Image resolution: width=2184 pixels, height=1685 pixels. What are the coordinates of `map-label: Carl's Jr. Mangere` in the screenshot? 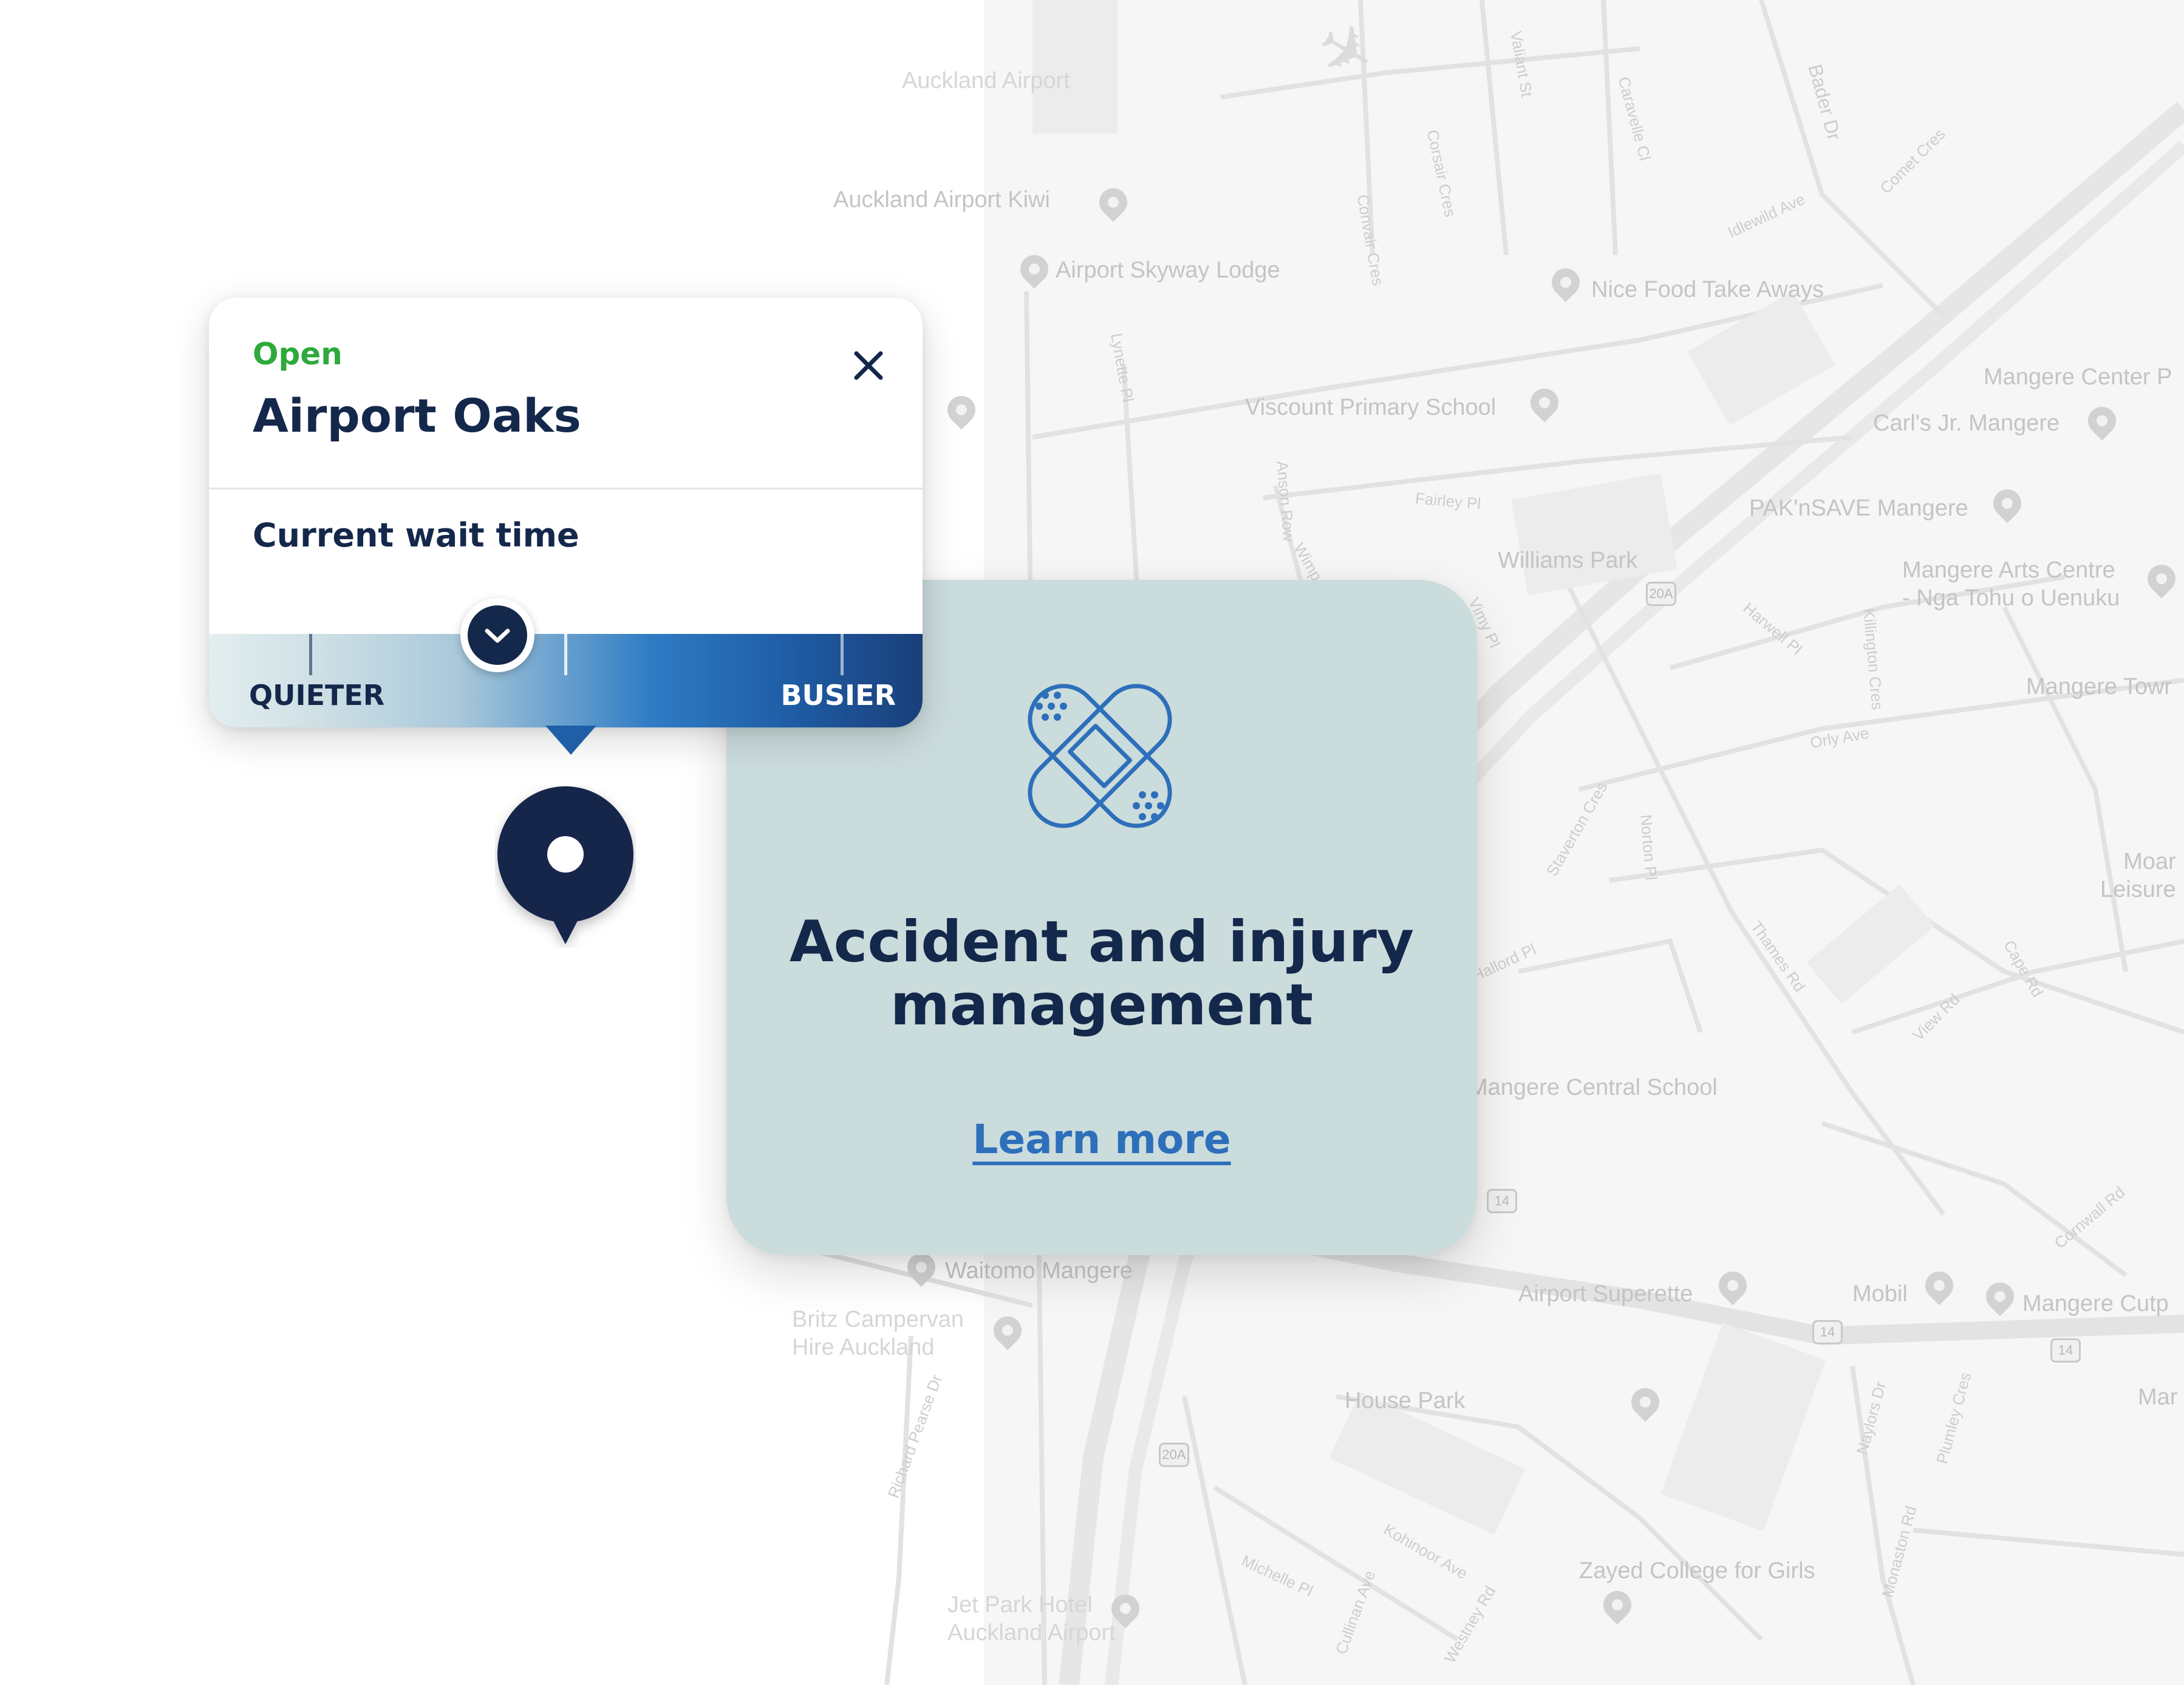 It's located at (1966, 423).